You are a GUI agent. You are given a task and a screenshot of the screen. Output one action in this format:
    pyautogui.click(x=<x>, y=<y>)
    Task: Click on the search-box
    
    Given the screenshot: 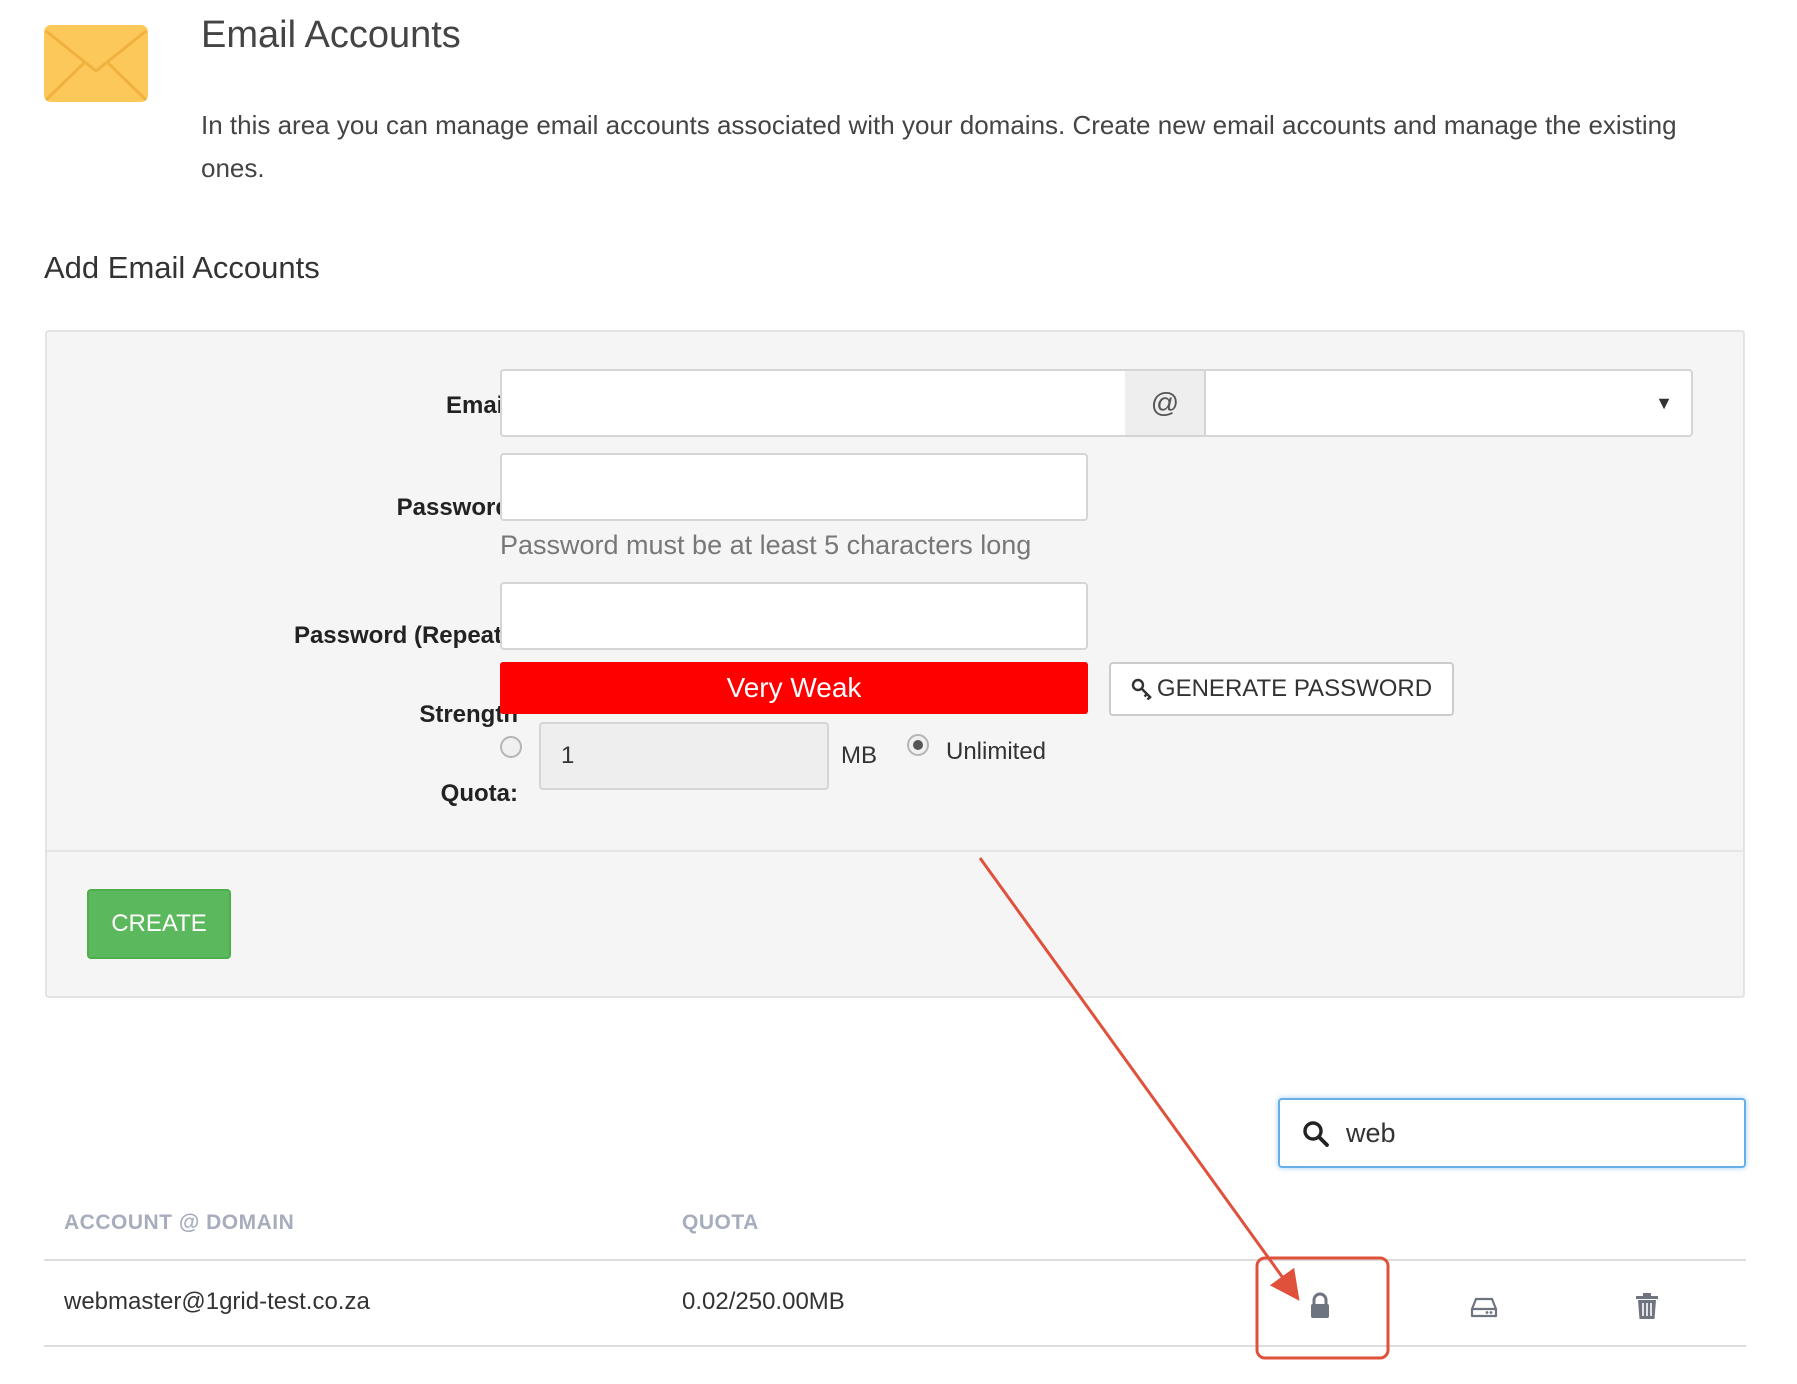 What is the action you would take?
    pyautogui.click(x=1512, y=1133)
    